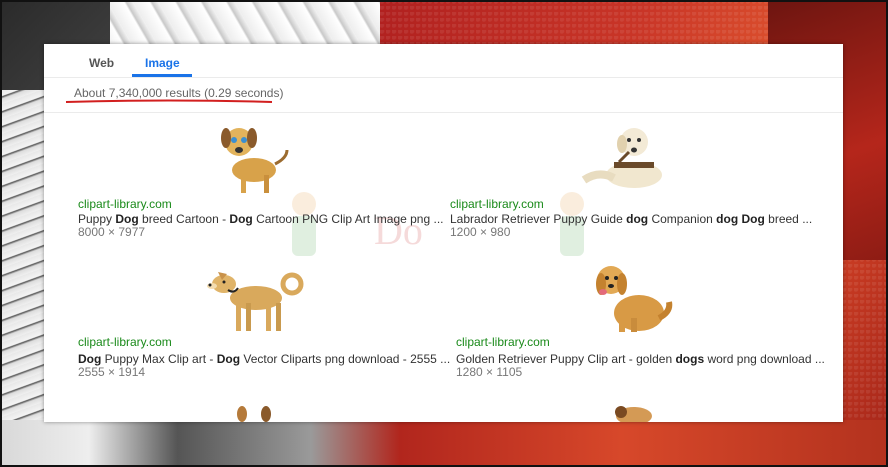 Image resolution: width=888 pixels, height=467 pixels. What do you see at coordinates (443, 61) in the screenshot?
I see `search-tabs: Web Image` at bounding box center [443, 61].